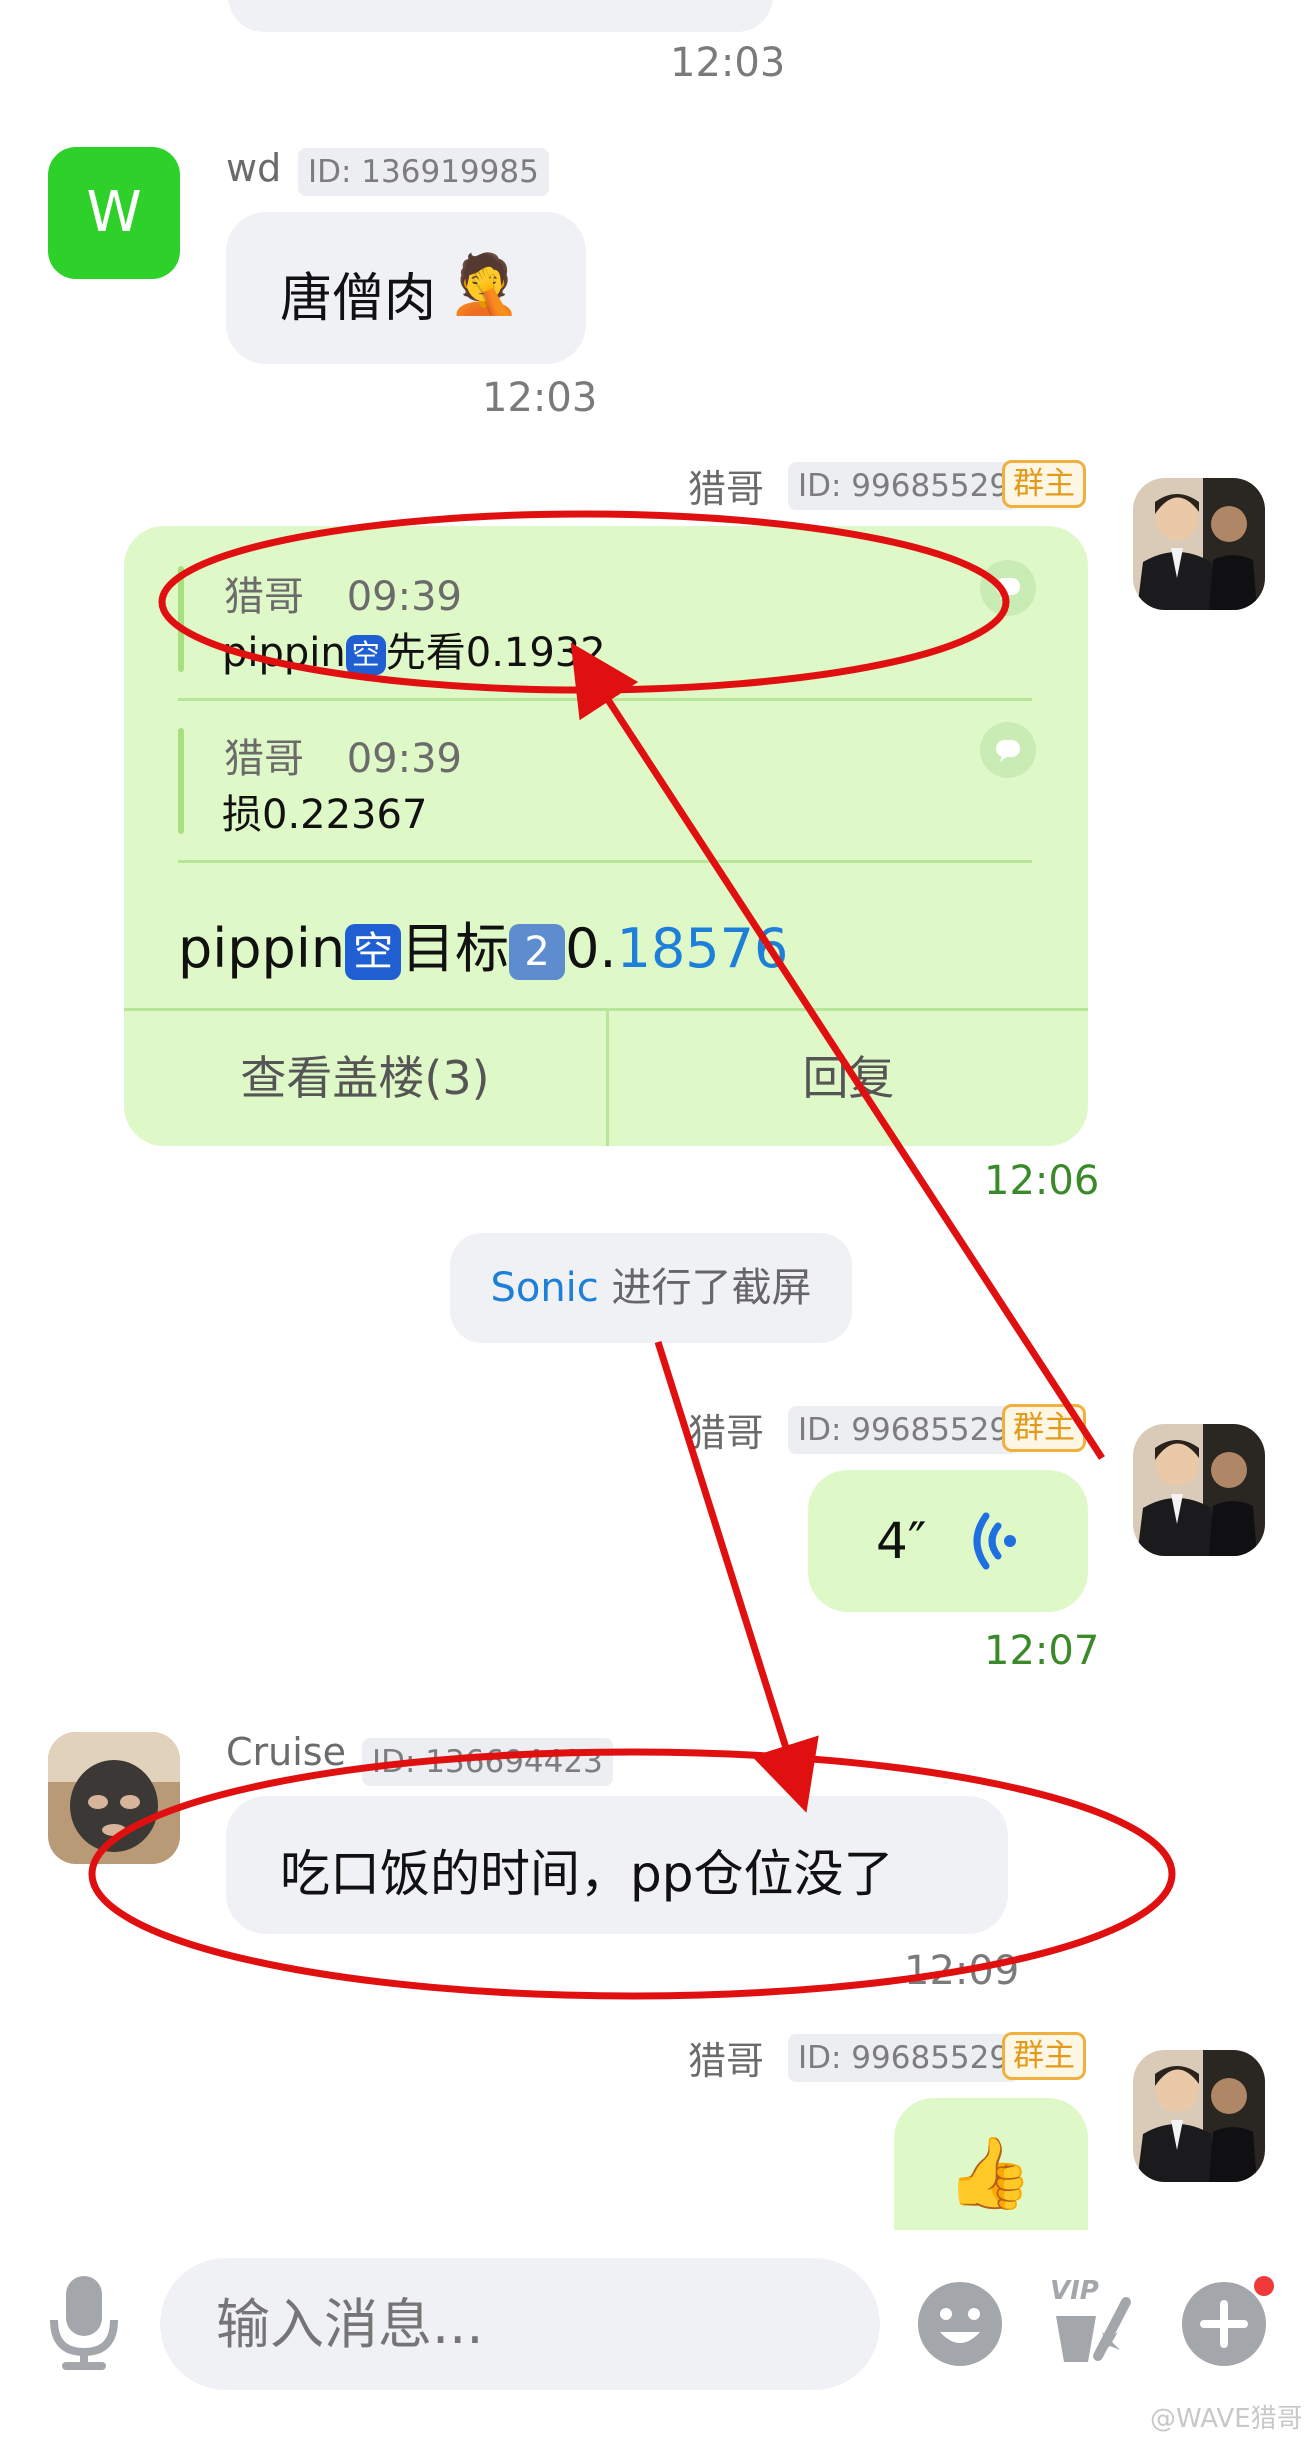 The width and height of the screenshot is (1316, 2444). What do you see at coordinates (1044, 484) in the screenshot?
I see `group-owner-badge-1: 群主` at bounding box center [1044, 484].